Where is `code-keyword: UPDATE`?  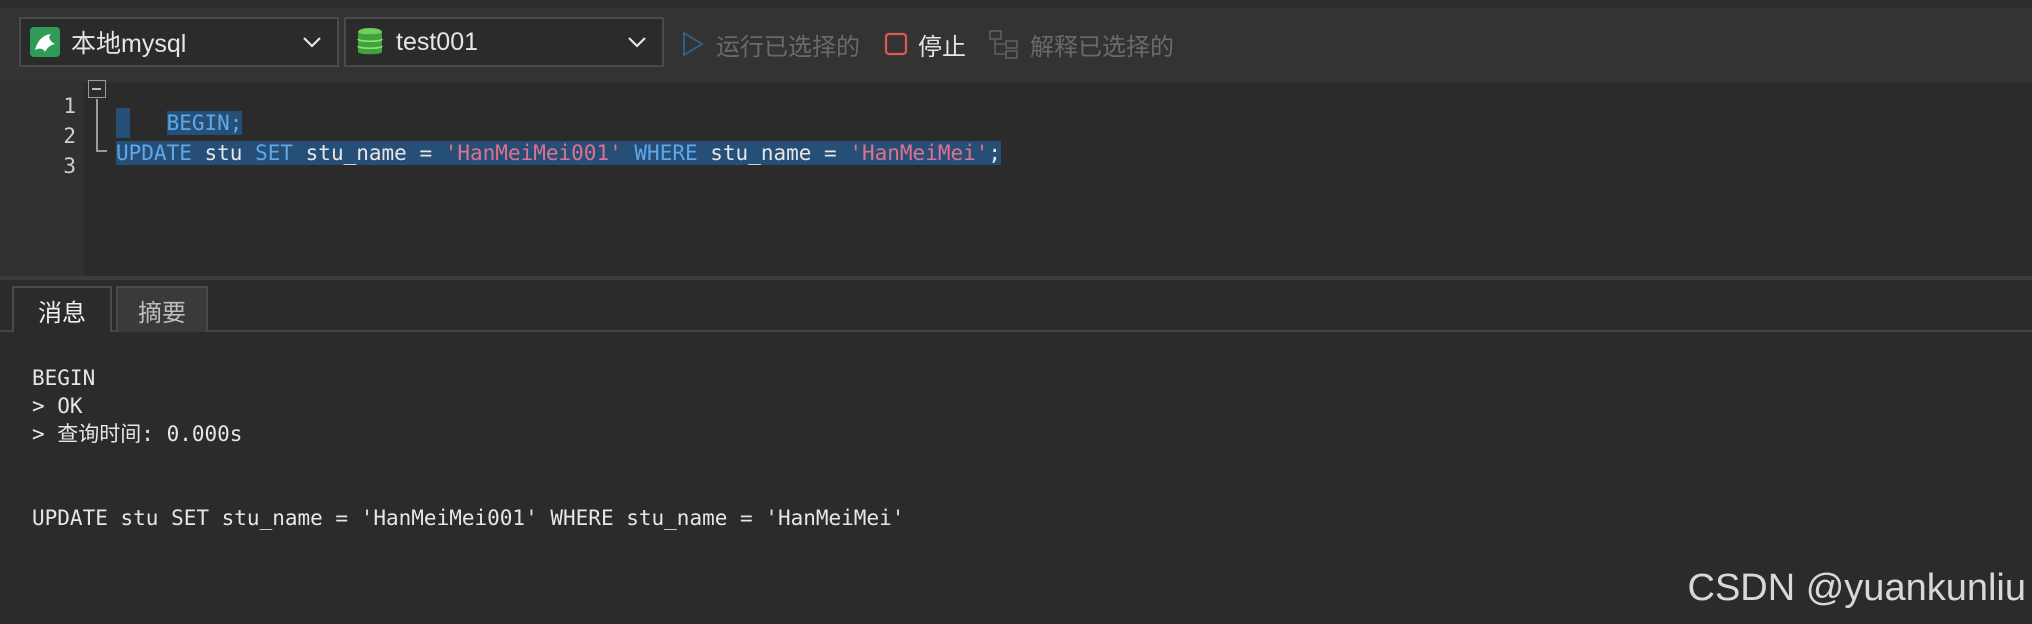 code-keyword: UPDATE is located at coordinates (154, 153).